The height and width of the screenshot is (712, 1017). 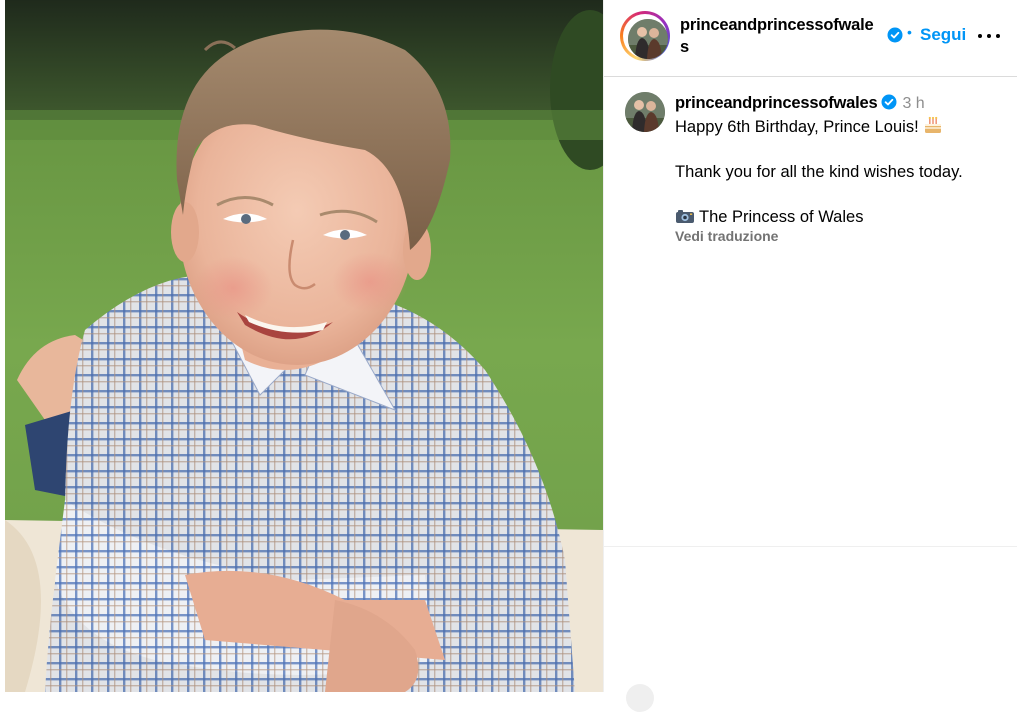 I want to click on birthday-cake-emoji-icon, so click(x=932, y=124).